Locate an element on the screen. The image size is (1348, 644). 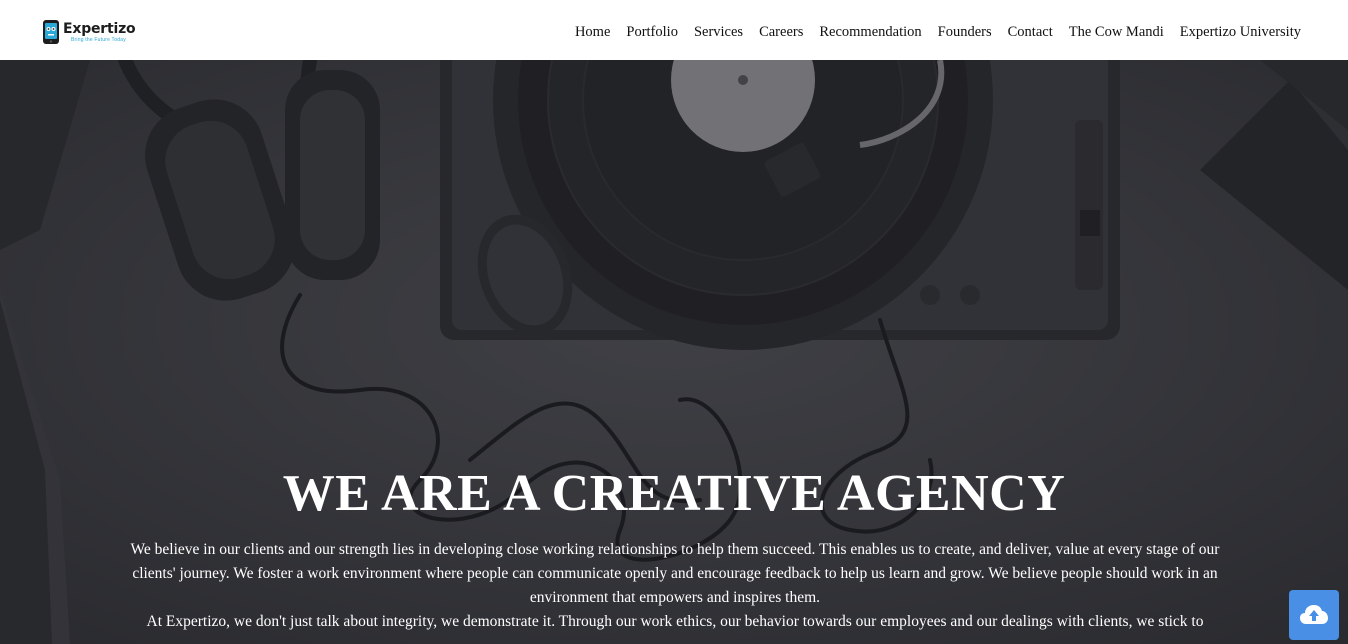
brand-logo: Expertizo Bring the Future Today is located at coordinates (89, 32).